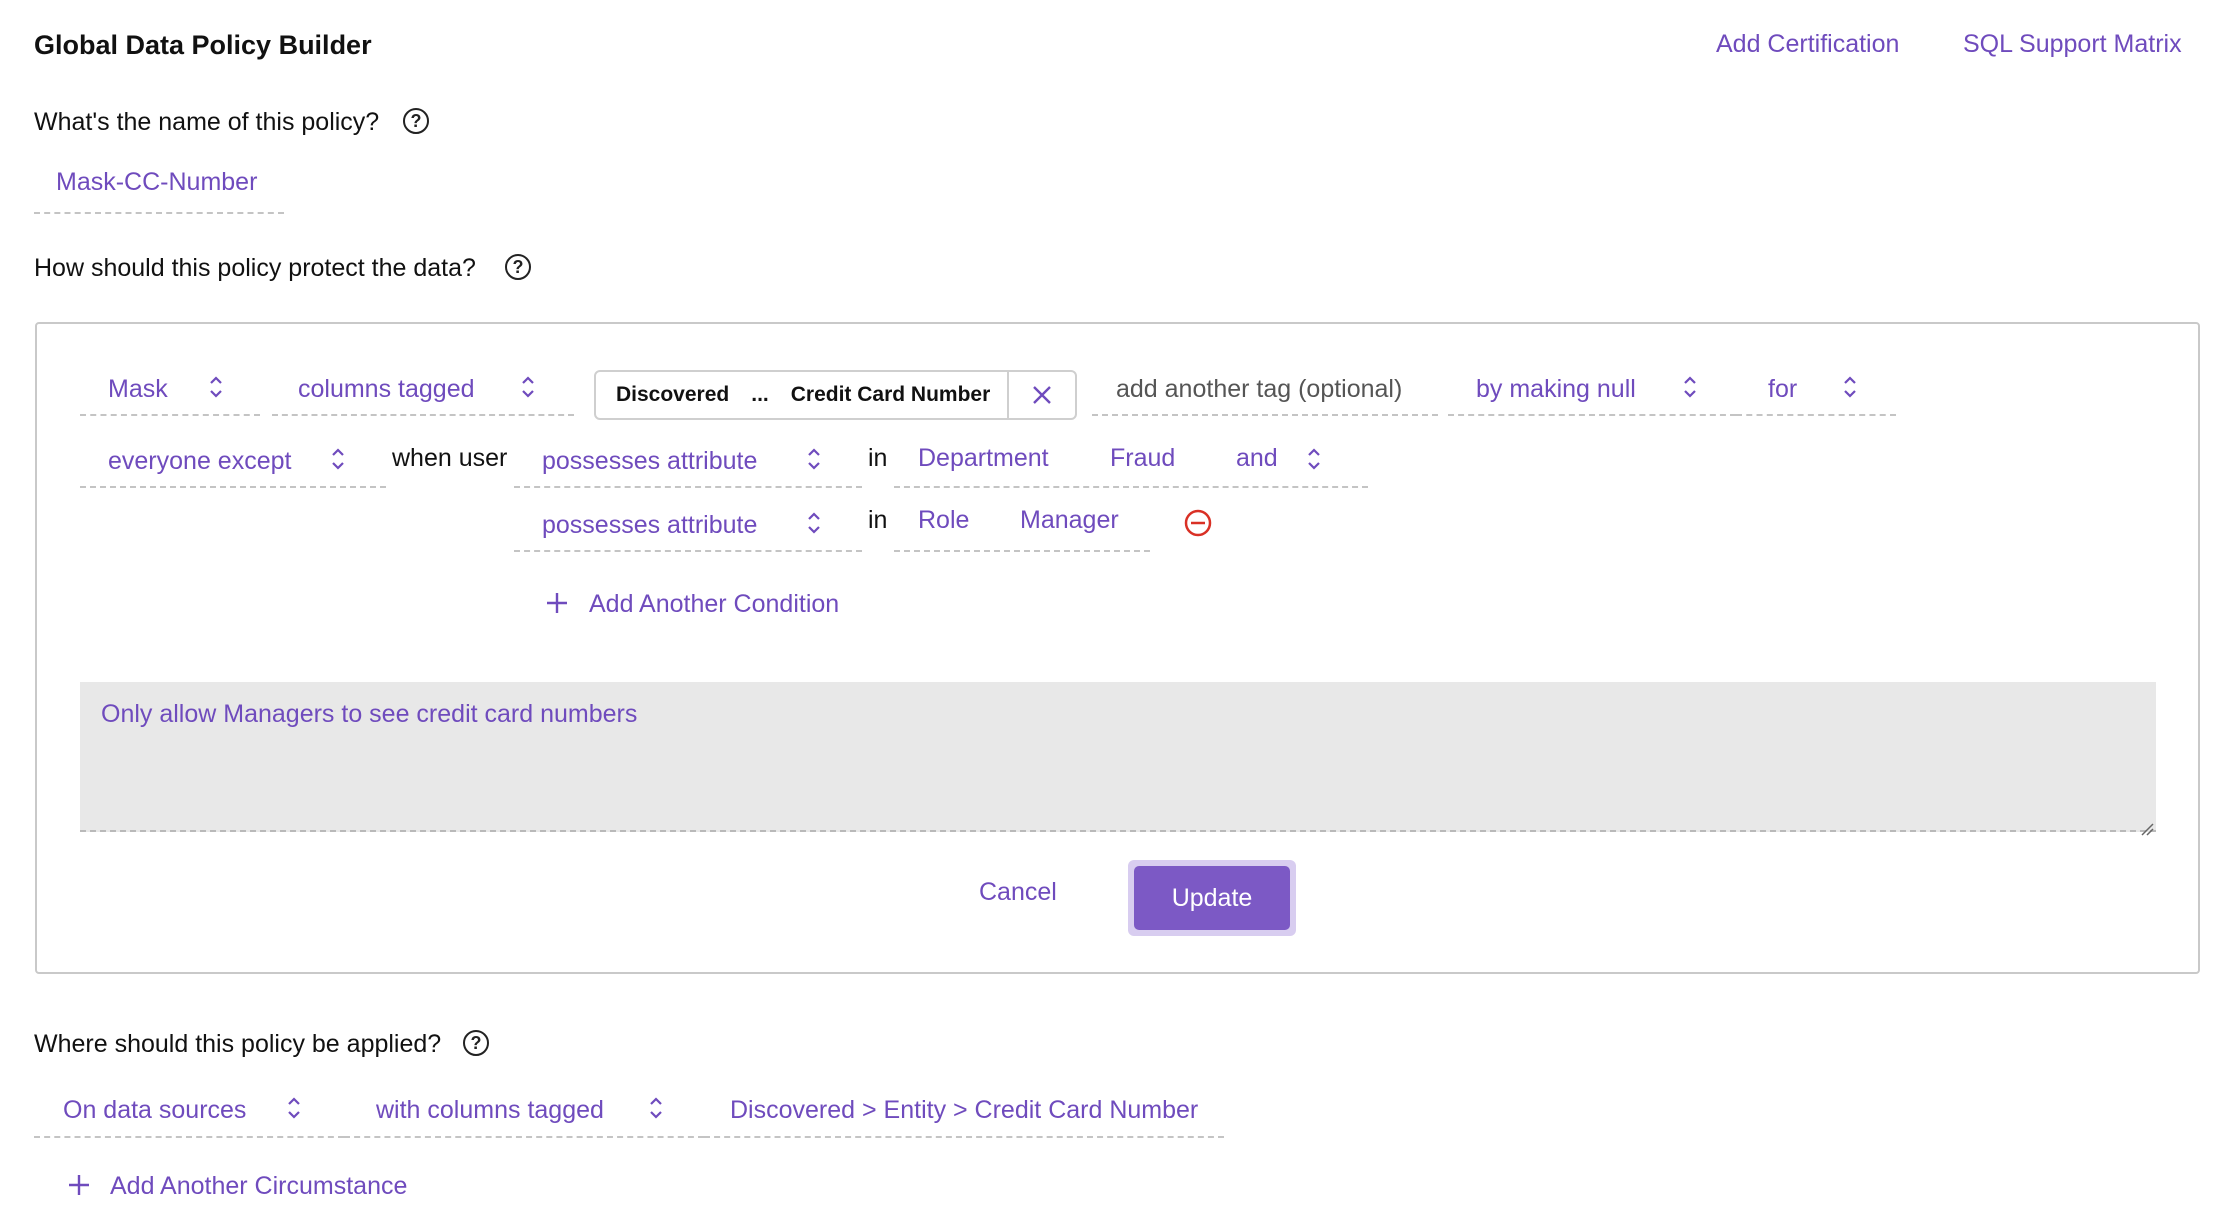 Image resolution: width=2216 pixels, height=1226 pixels. I want to click on action-select: Mask, so click(170, 390).